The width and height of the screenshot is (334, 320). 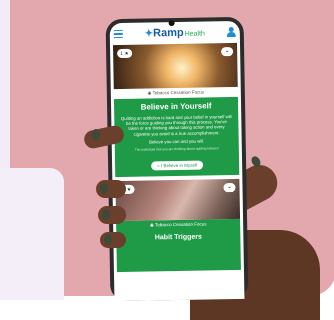 I want to click on believe-button-label: I Believe in Myself, so click(x=179, y=165).